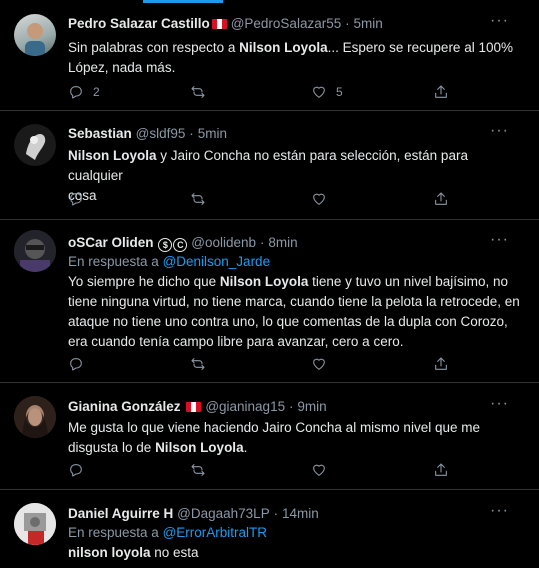  I want to click on like-count: 5, so click(339, 92).